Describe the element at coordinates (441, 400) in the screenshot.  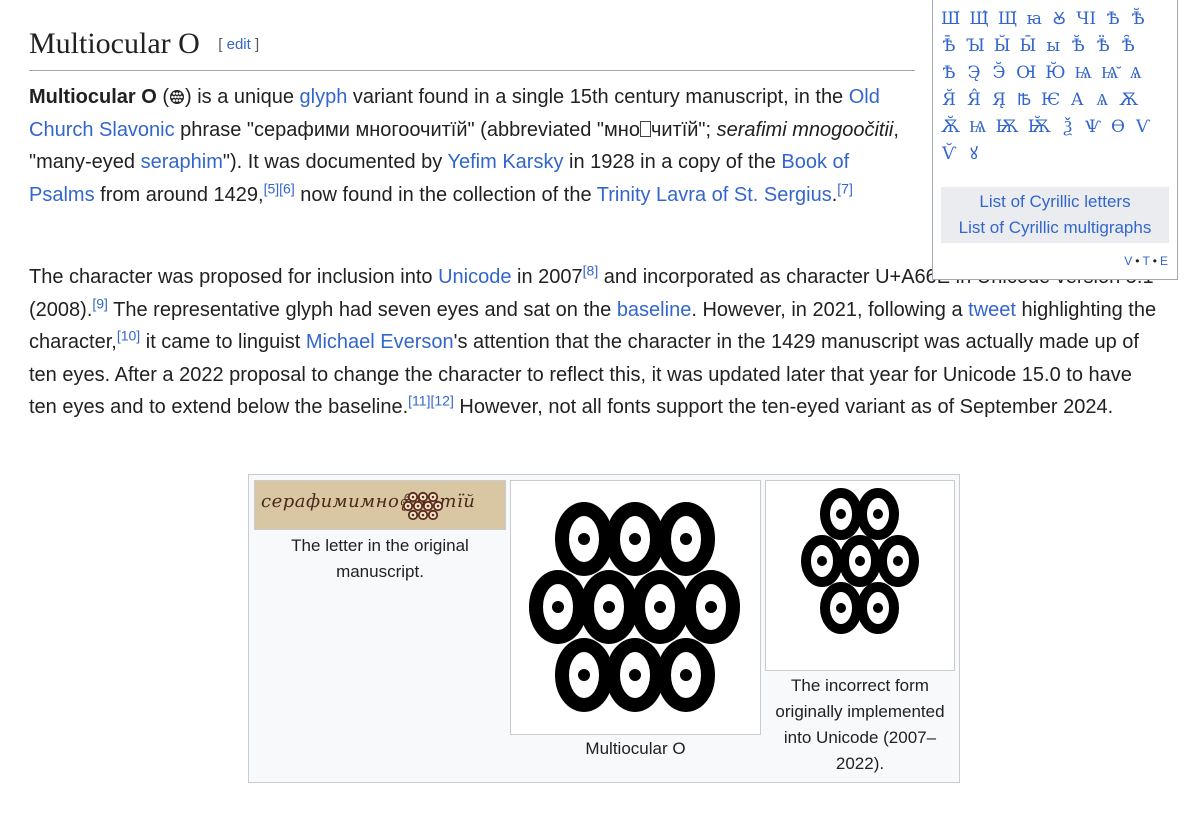
I see `ref-12: [12]` at that location.